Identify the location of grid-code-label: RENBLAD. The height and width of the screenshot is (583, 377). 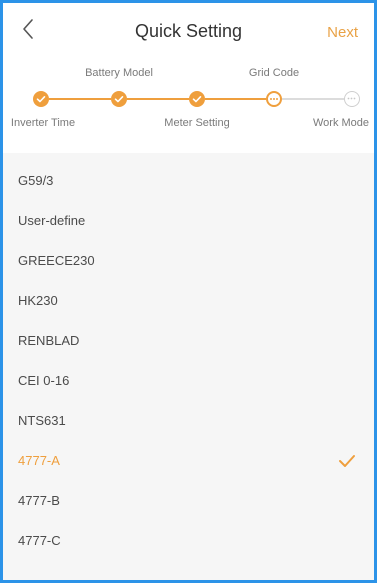
(49, 340).